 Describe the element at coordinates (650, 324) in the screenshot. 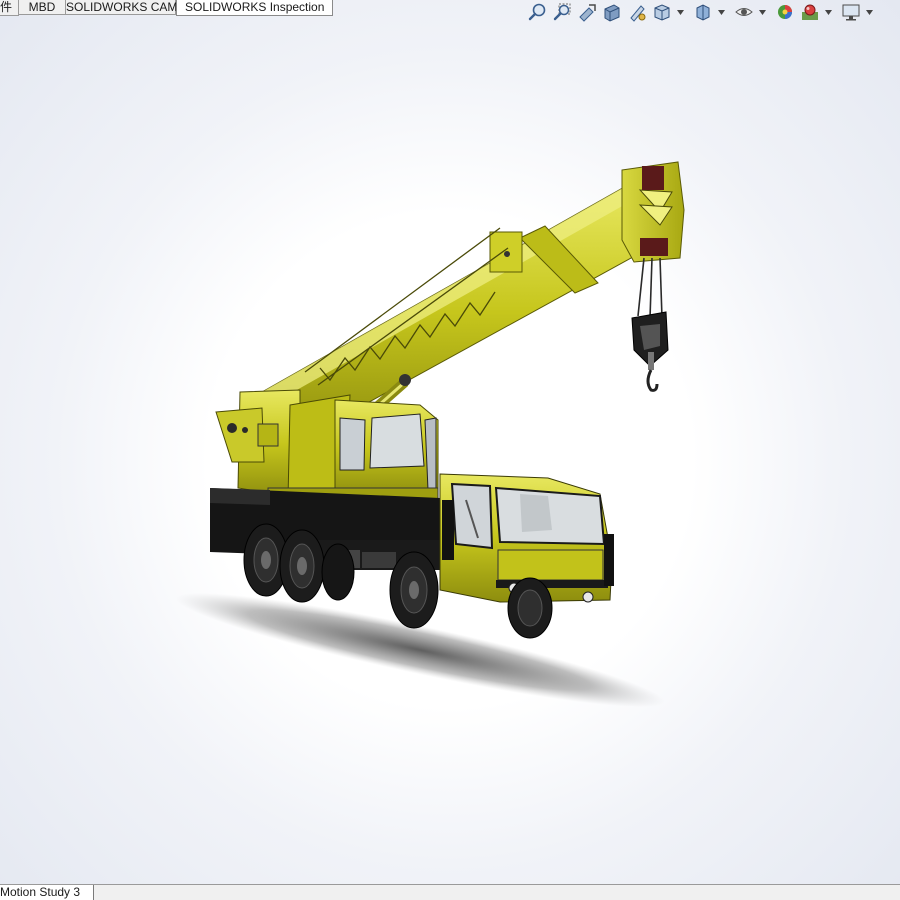

I see `hook-block` at that location.